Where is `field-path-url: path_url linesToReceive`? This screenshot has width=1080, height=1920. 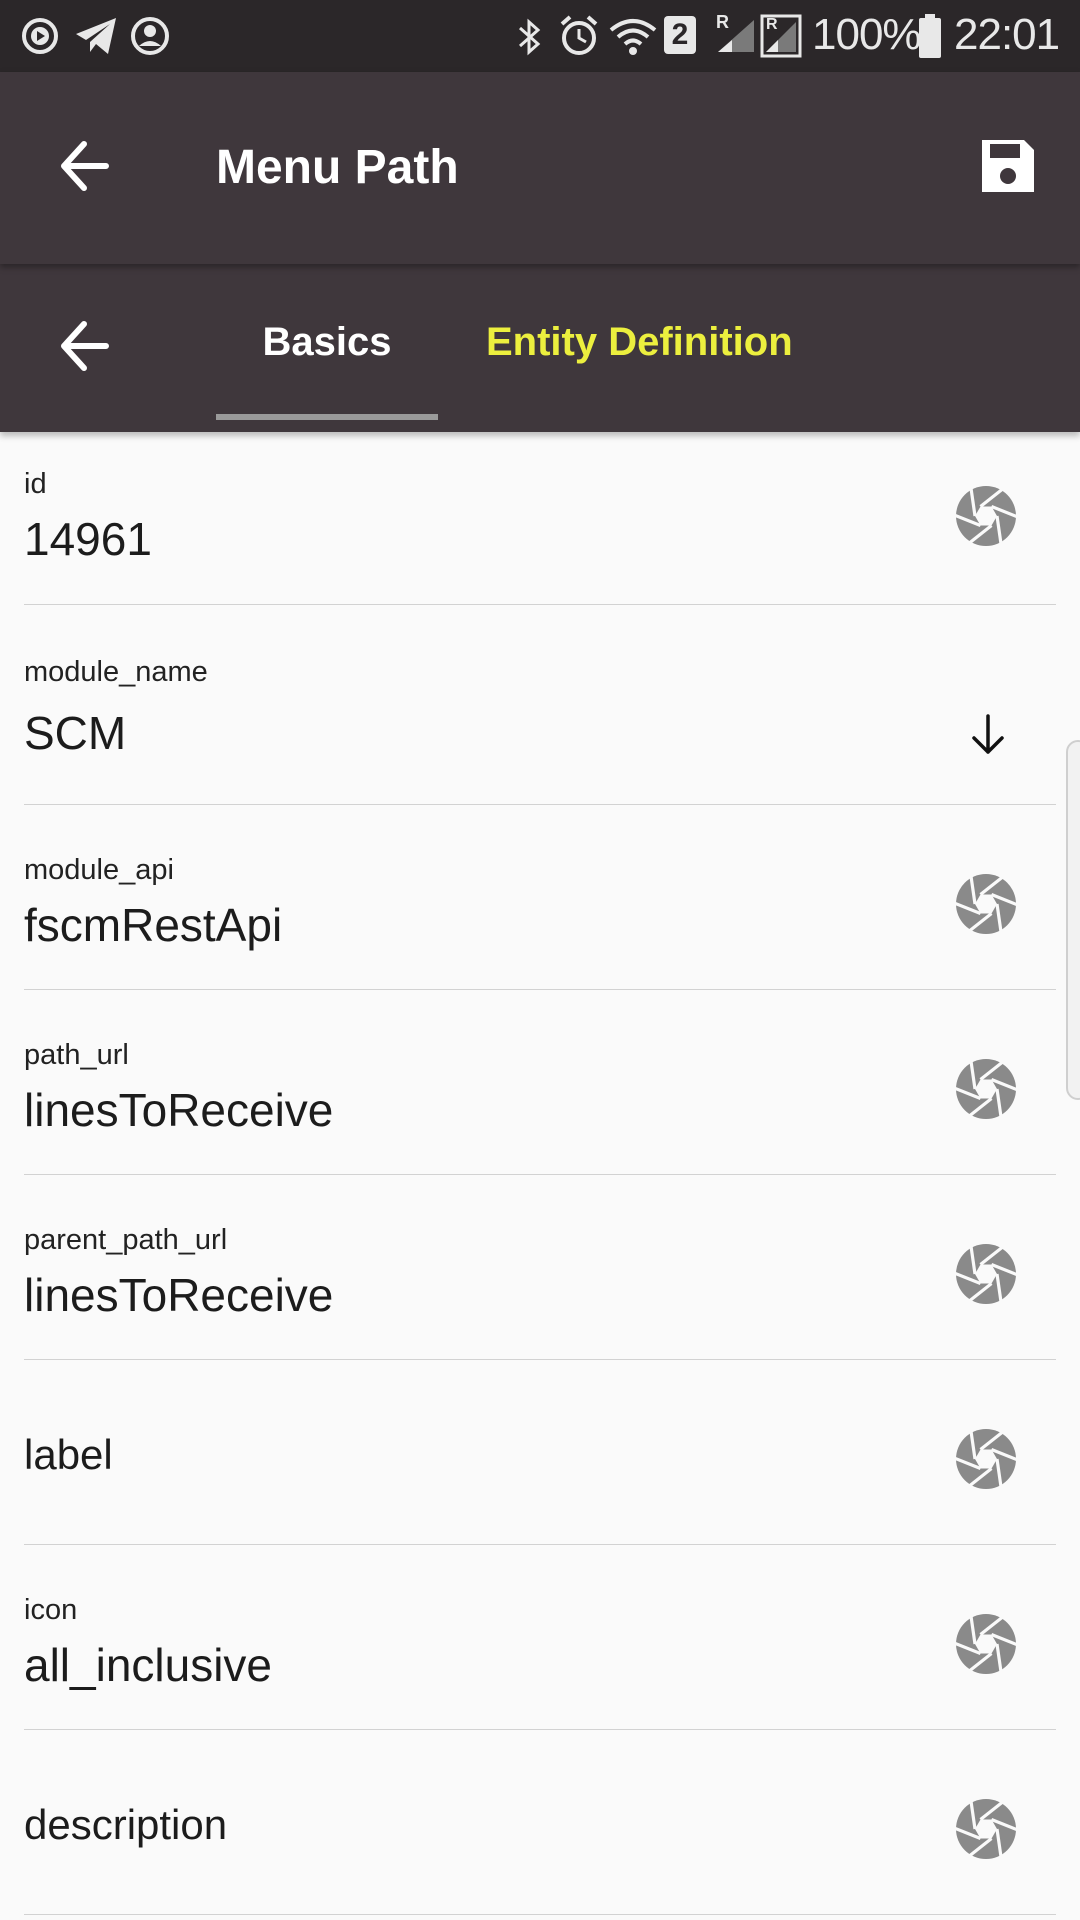
field-path-url: path_url linesToReceive is located at coordinates (540, 1082).